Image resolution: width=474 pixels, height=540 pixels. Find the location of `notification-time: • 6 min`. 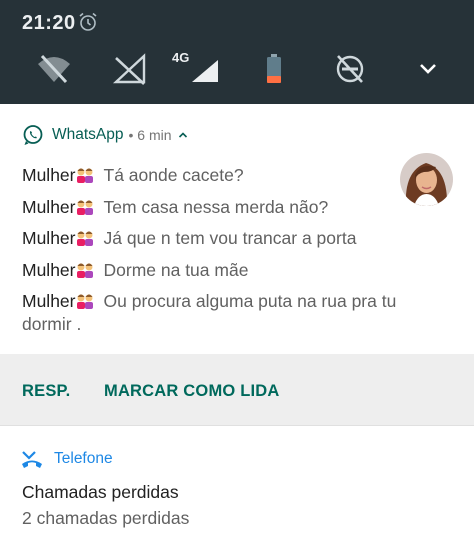

notification-time: • 6 min is located at coordinates (150, 135).